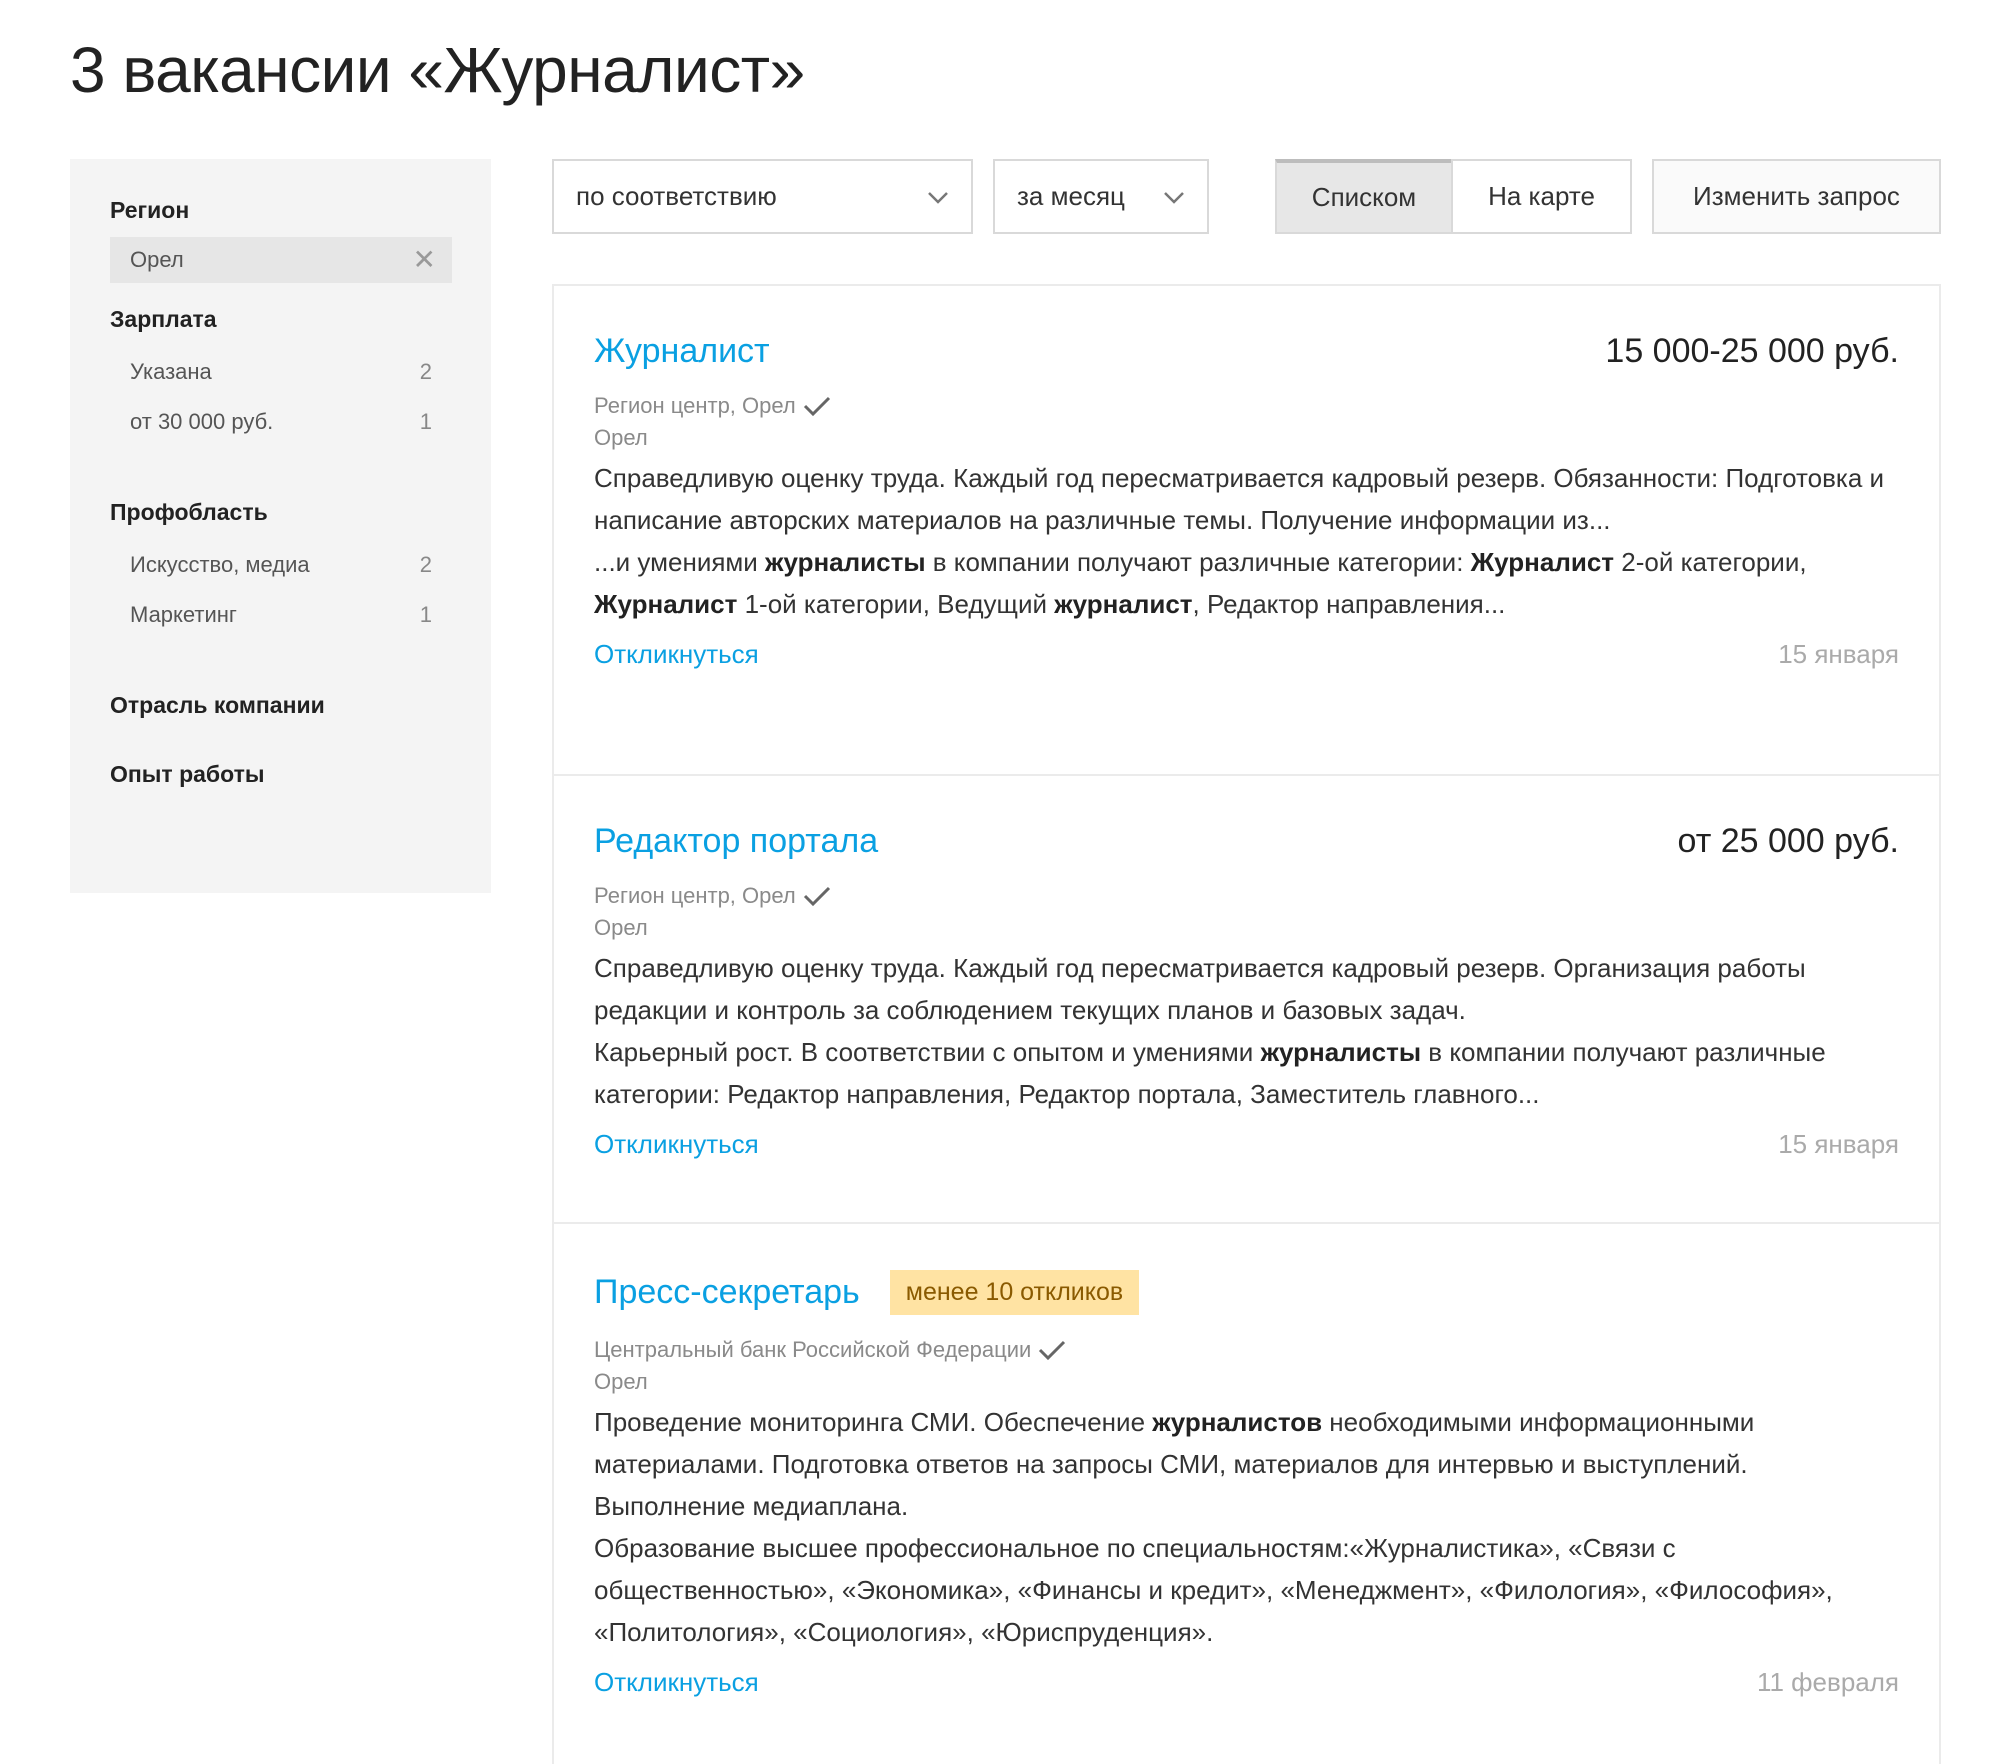 This screenshot has height=1764, width=2000. I want to click on sort-select: по соответствию, so click(762, 196).